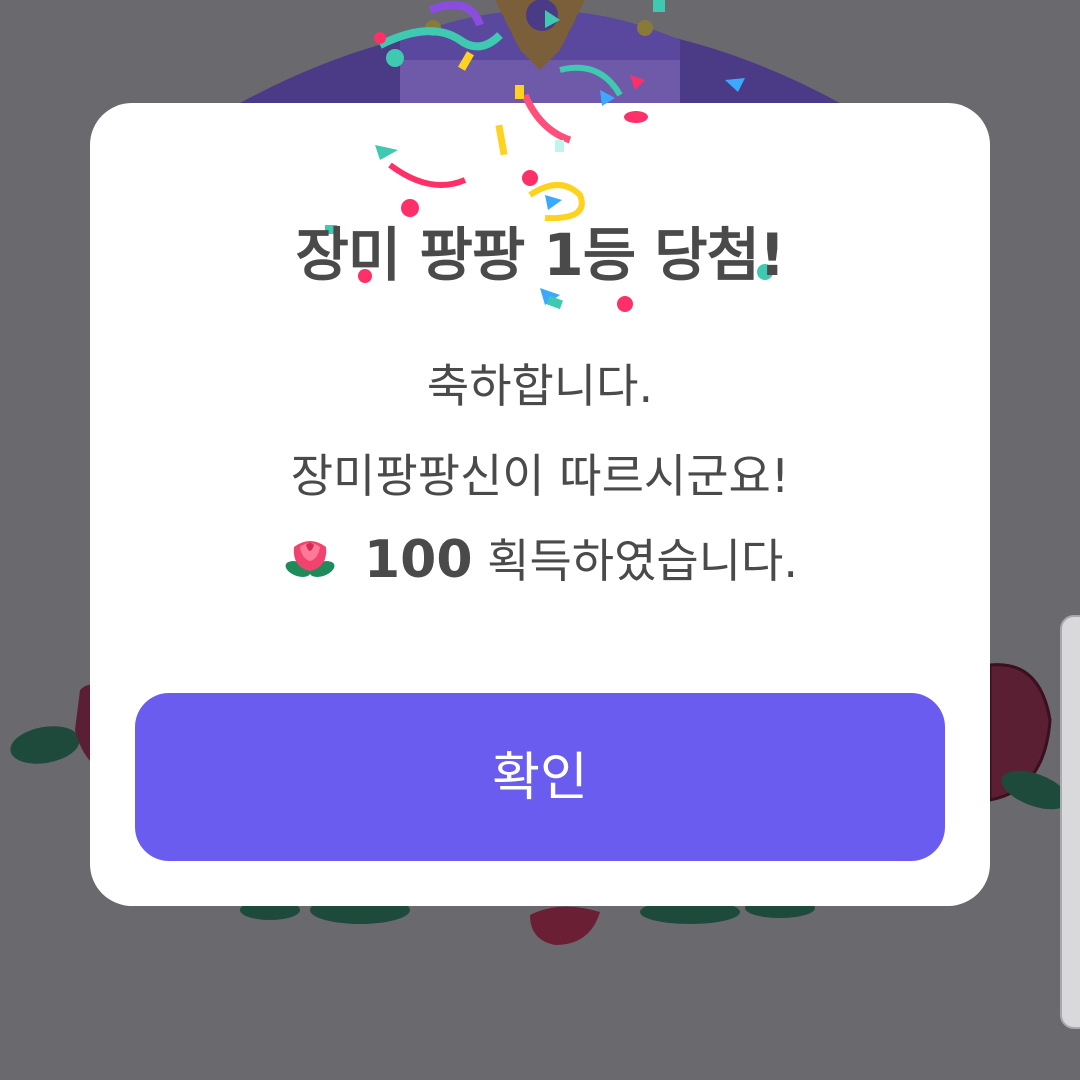 The image size is (1080, 1080). What do you see at coordinates (418, 560) in the screenshot?
I see `reward-amount: 100` at bounding box center [418, 560].